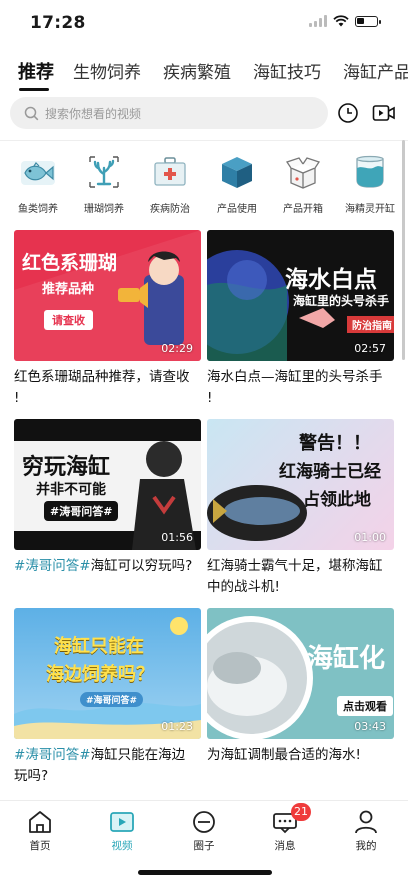 The width and height of the screenshot is (408, 884). Describe the element at coordinates (38, 173) in the screenshot. I see `fish-icon` at that location.